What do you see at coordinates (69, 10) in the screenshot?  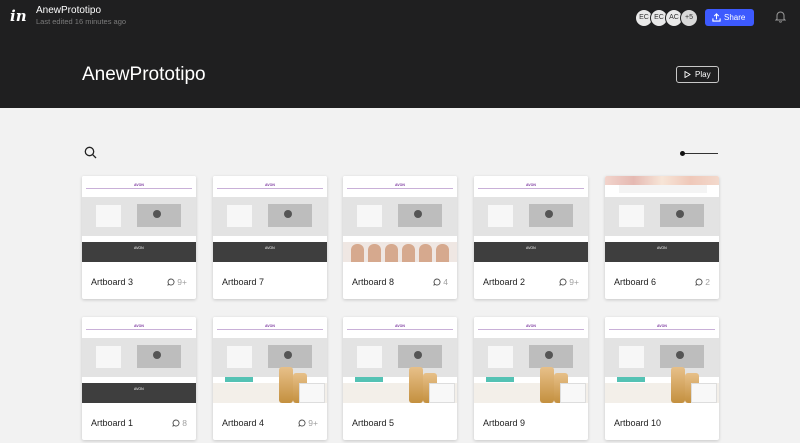 I see `project-name: AnewPrototipo` at bounding box center [69, 10].